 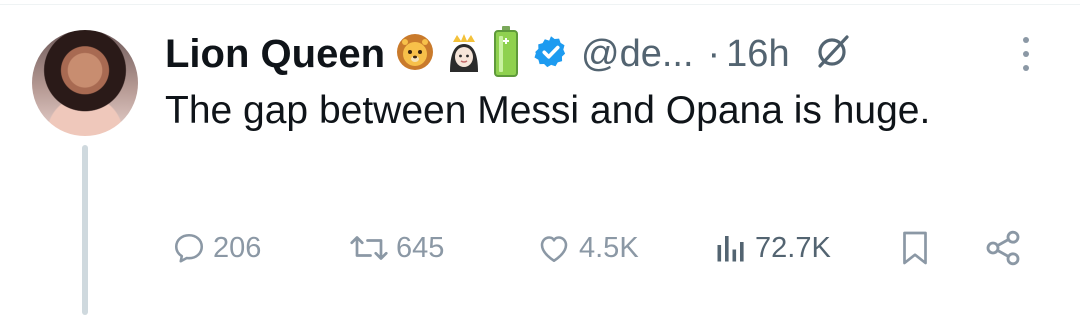 What do you see at coordinates (1026, 56) in the screenshot?
I see `more-options-icon` at bounding box center [1026, 56].